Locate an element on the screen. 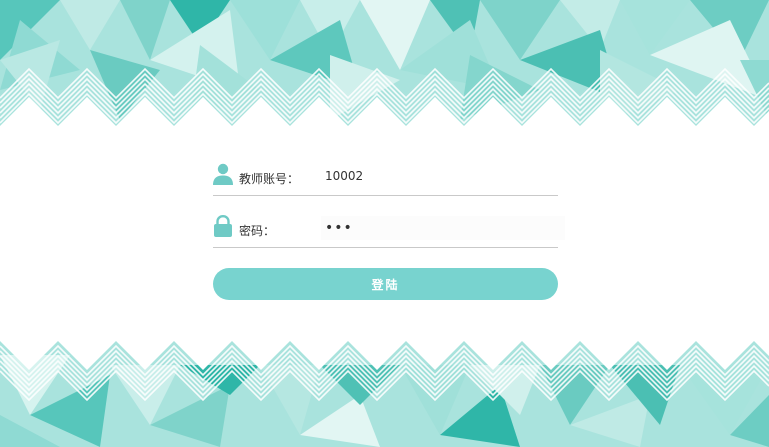 This screenshot has width=769, height=447. account-label: 教师账号： is located at coordinates (269, 179).